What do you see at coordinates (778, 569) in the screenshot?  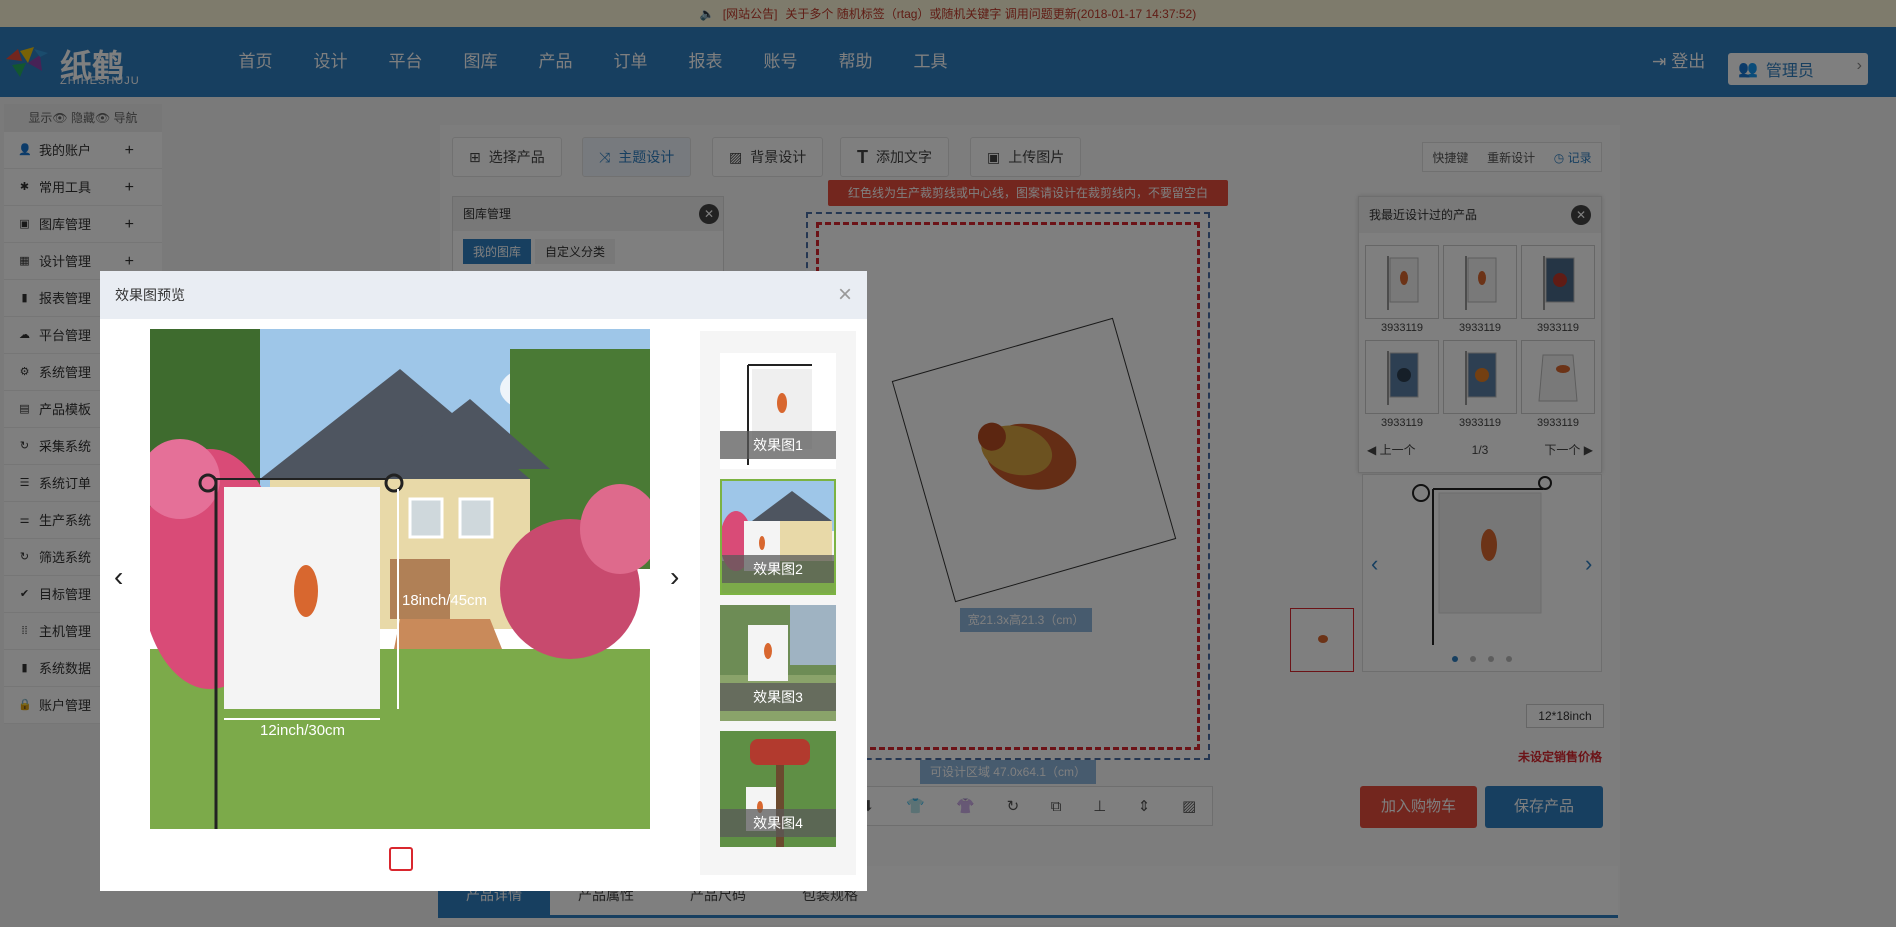 I see `thumb-label: 效果图2` at bounding box center [778, 569].